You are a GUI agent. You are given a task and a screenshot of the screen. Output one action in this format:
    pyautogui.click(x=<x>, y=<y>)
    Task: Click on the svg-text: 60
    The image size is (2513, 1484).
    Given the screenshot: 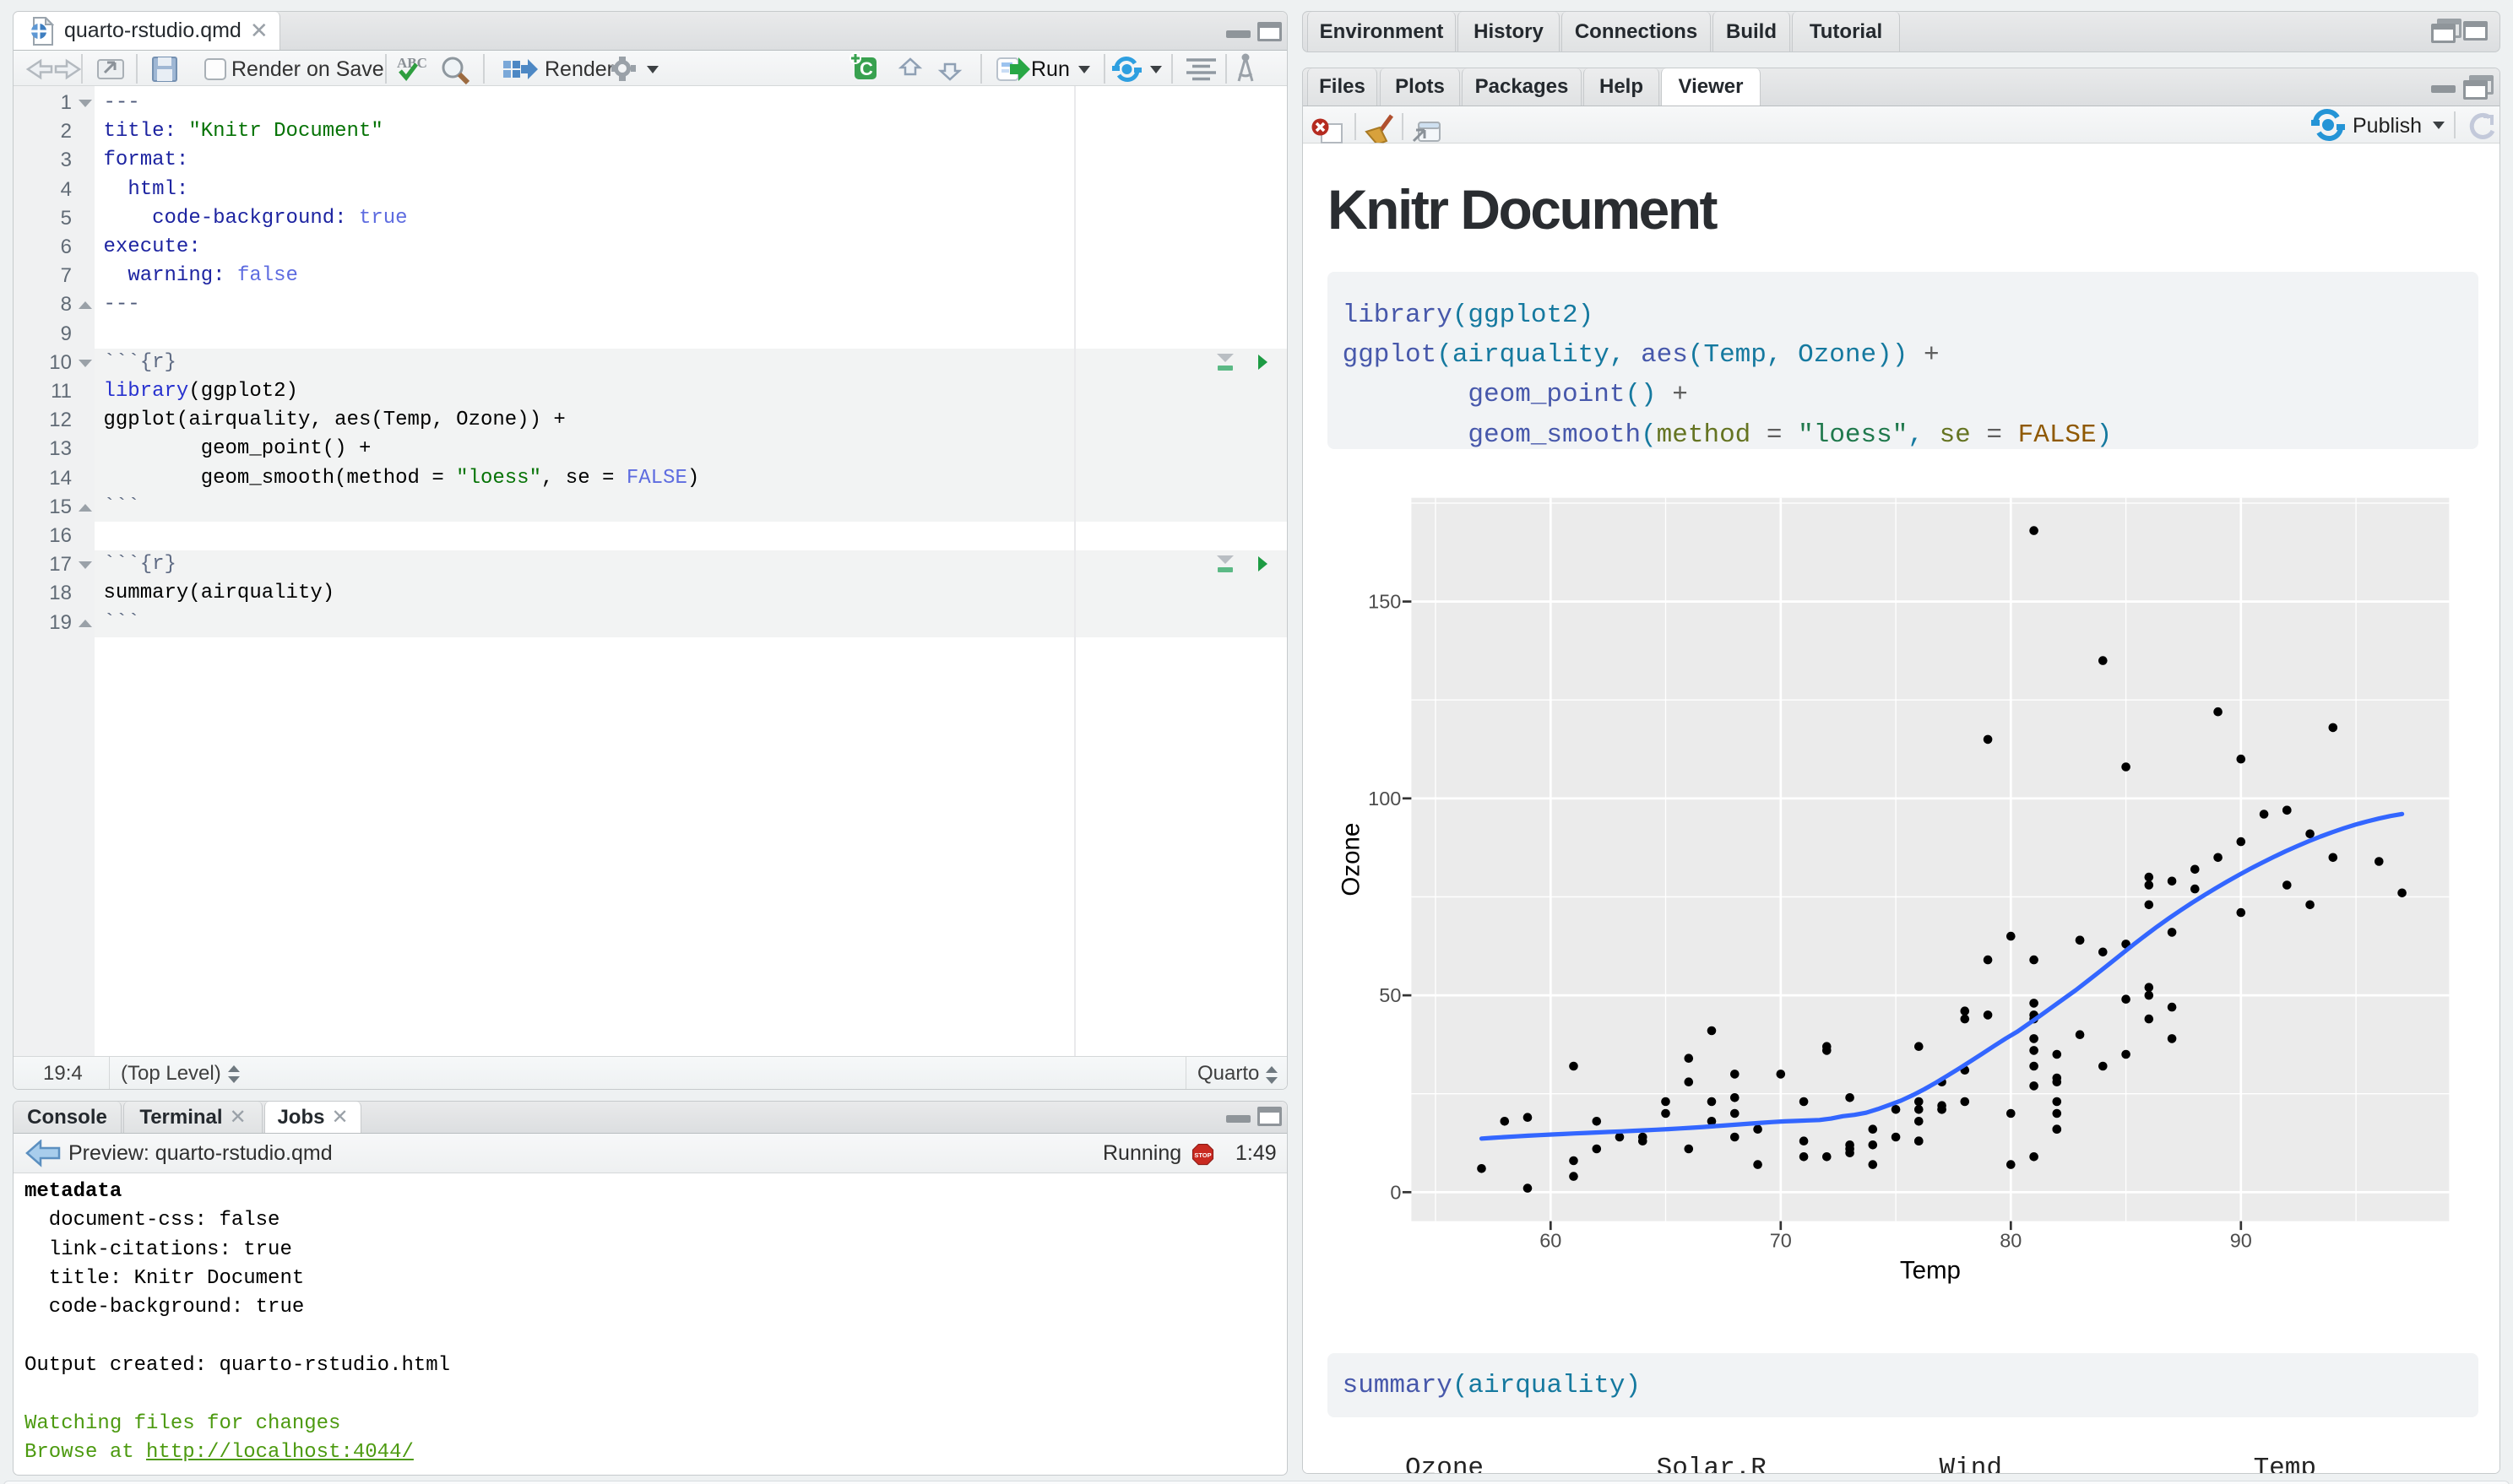 What is the action you would take?
    pyautogui.click(x=1550, y=1241)
    